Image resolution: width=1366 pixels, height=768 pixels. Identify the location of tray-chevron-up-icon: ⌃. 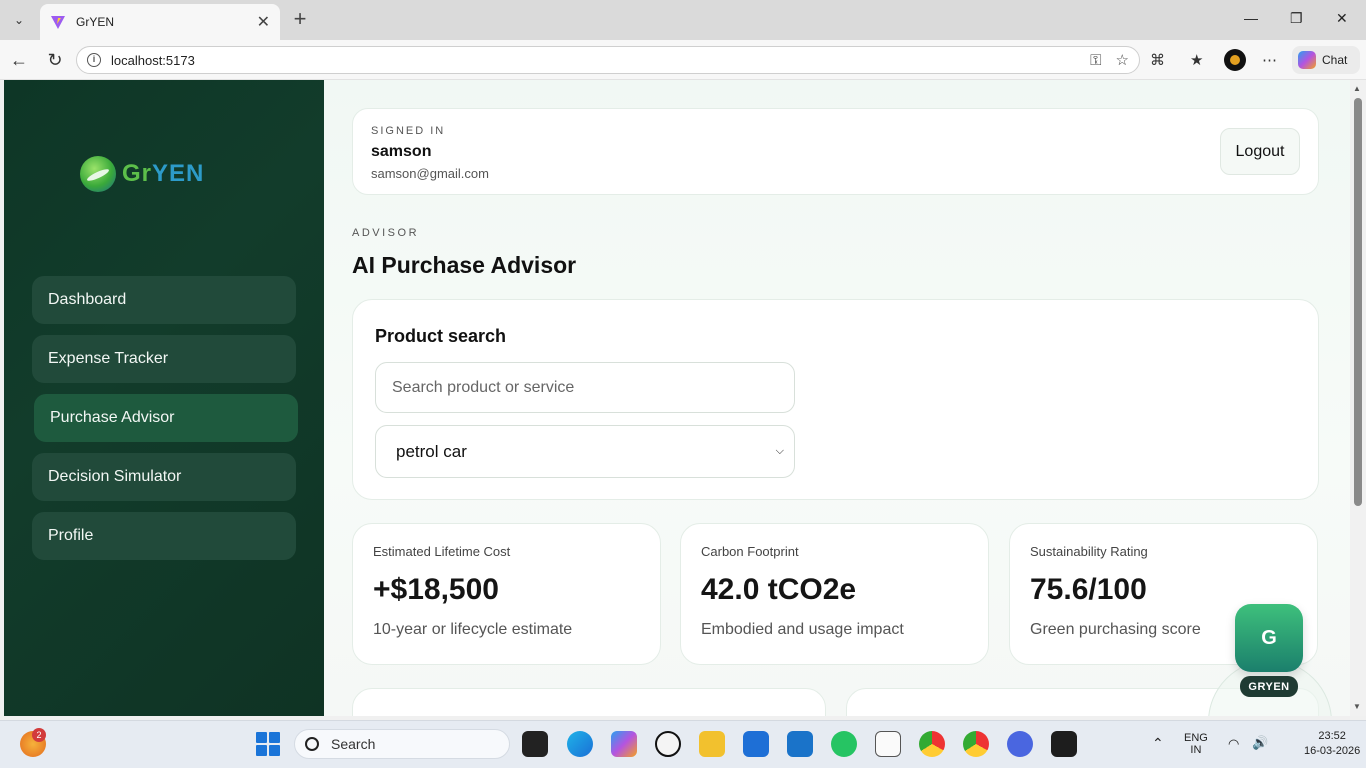
(1158, 743).